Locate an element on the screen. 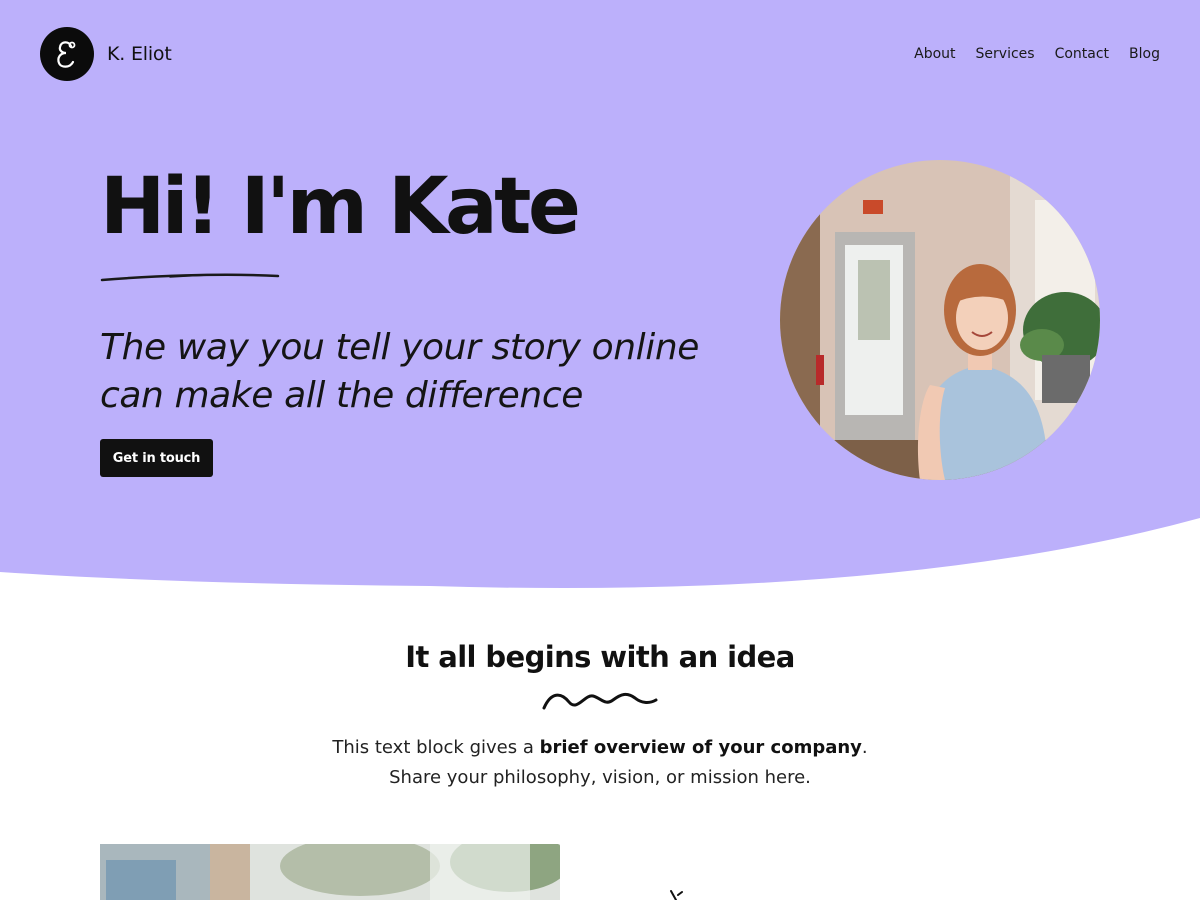  portrait-photo is located at coordinates (940, 320).